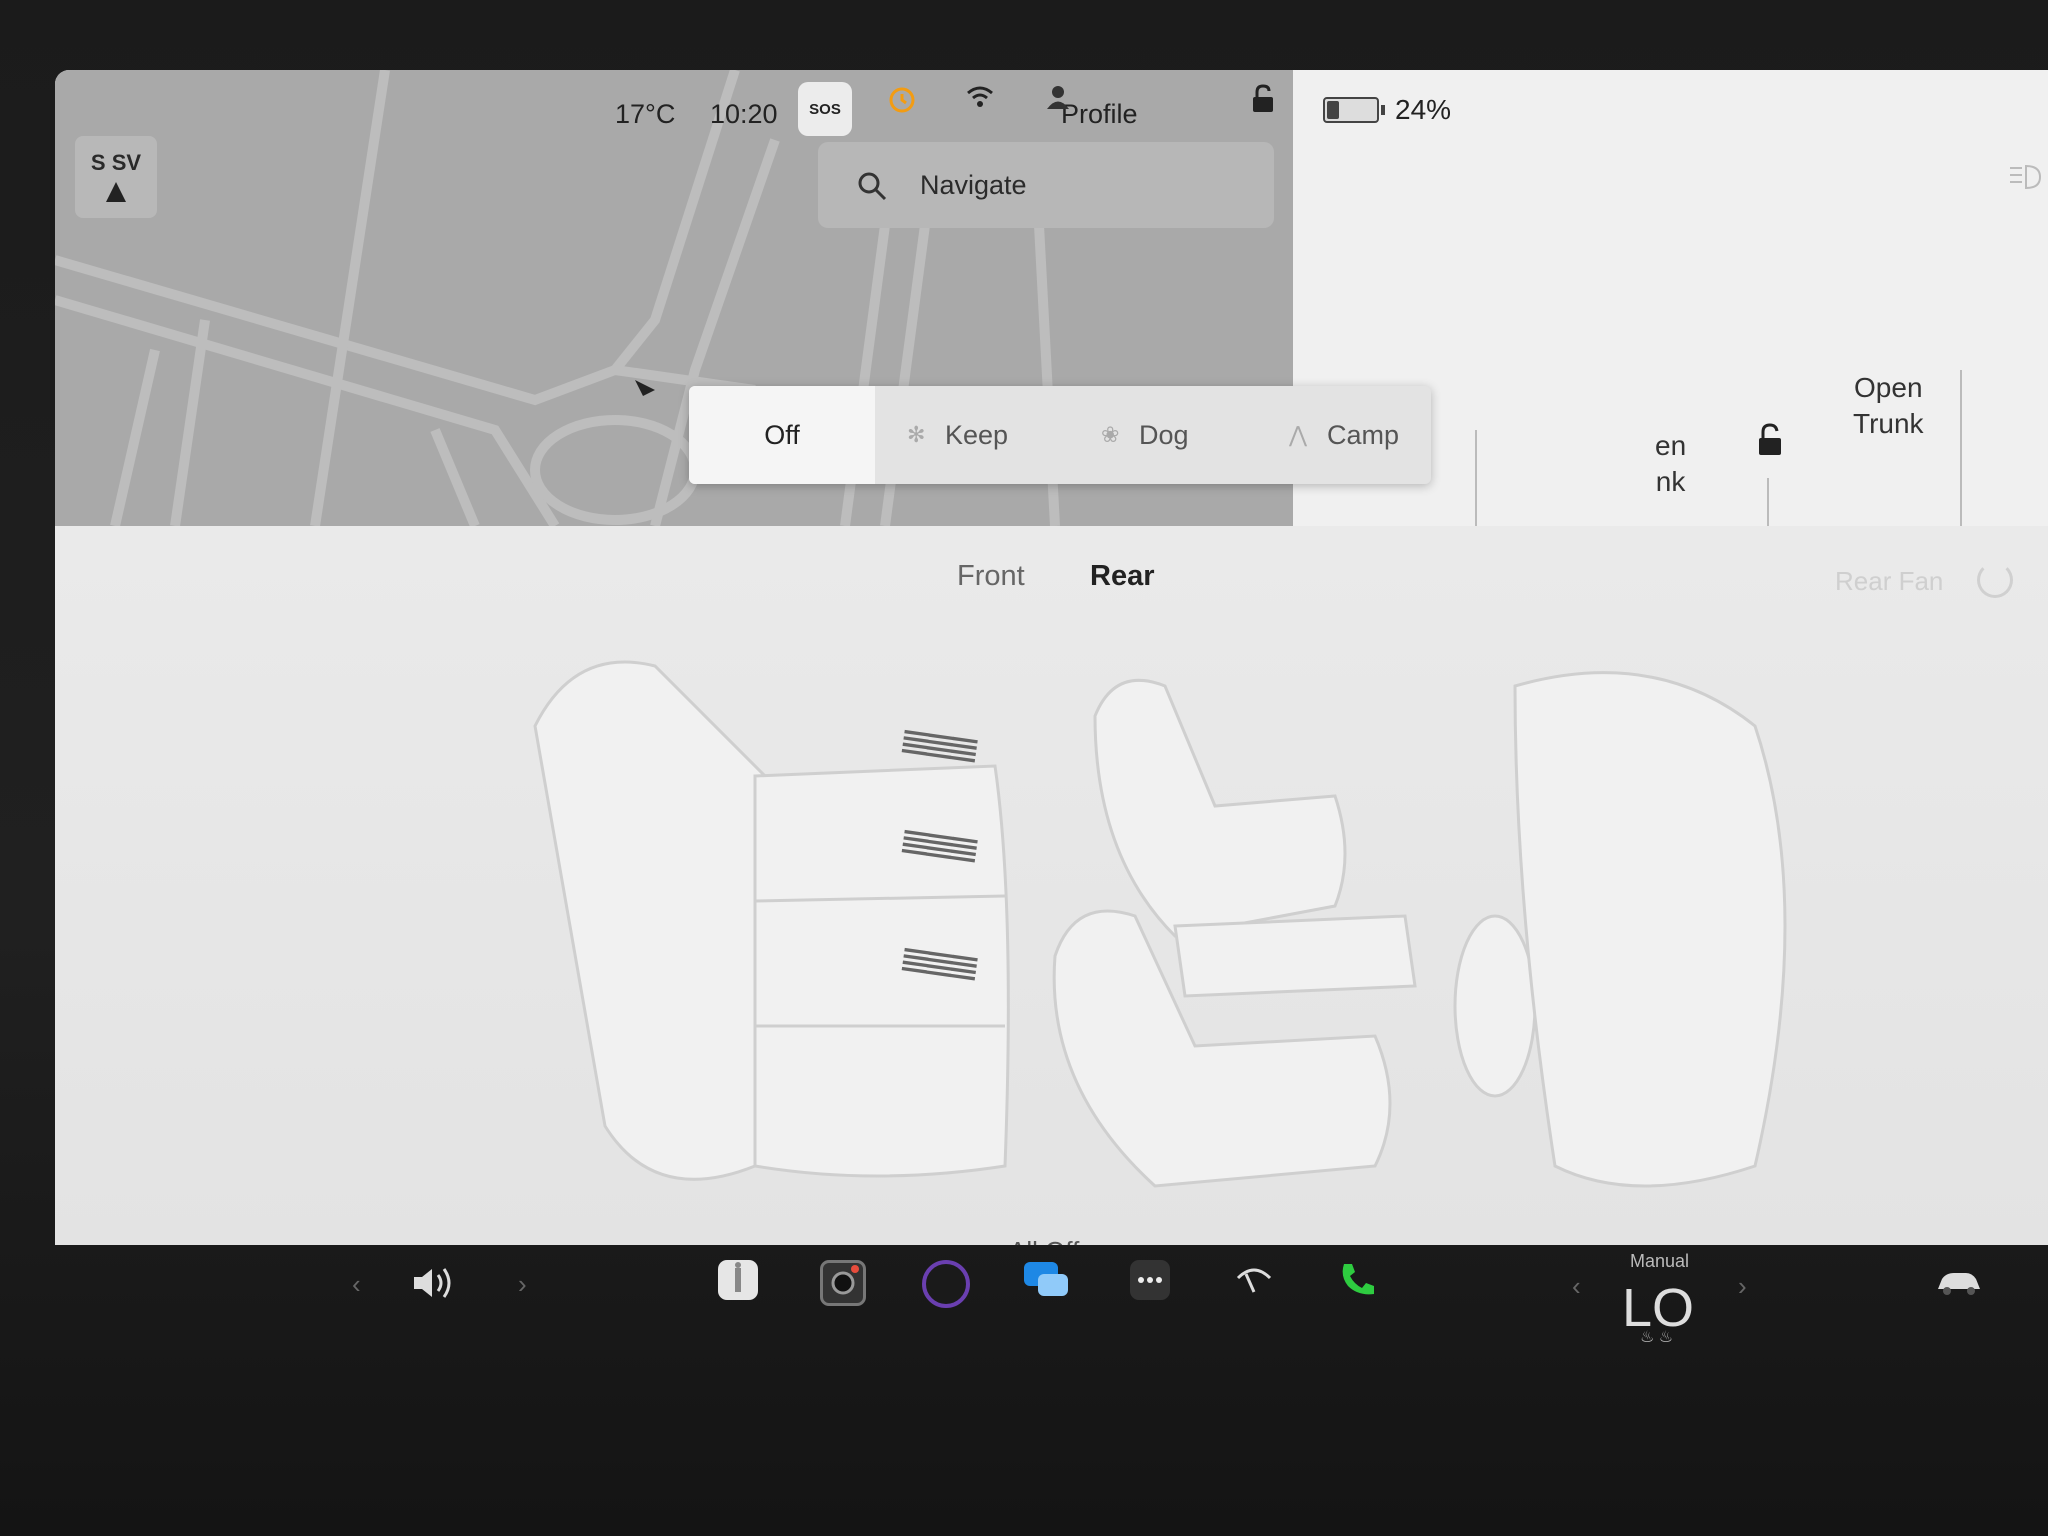  I want to click on phone-icon, so click(1358, 1280).